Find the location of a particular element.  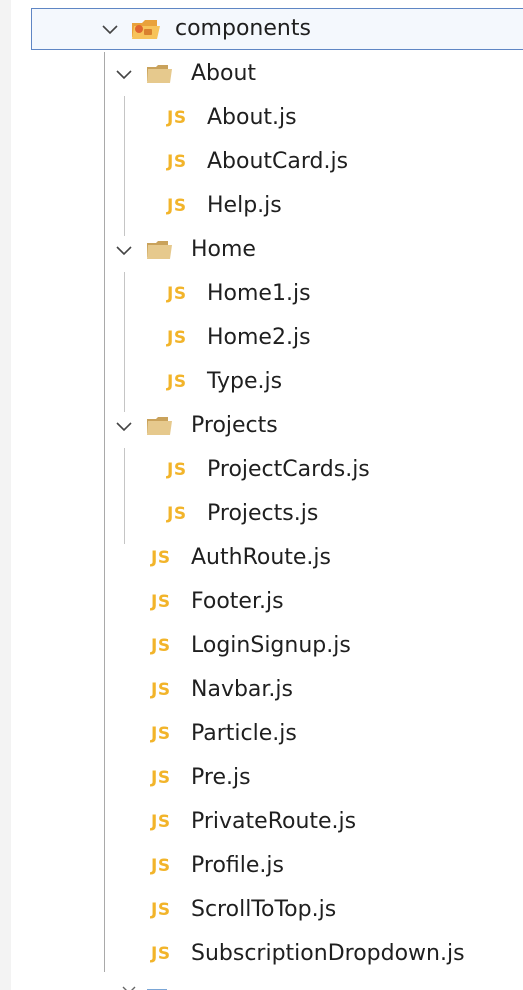

file-row-pre-js: JS Pre.js is located at coordinates (266, 778).